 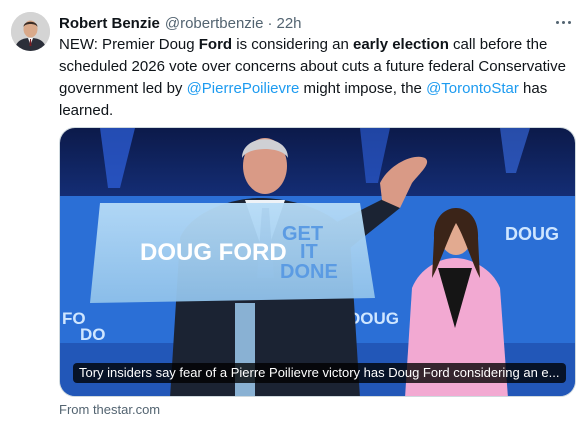 I want to click on card-source-link: From thestar.com, so click(x=109, y=409).